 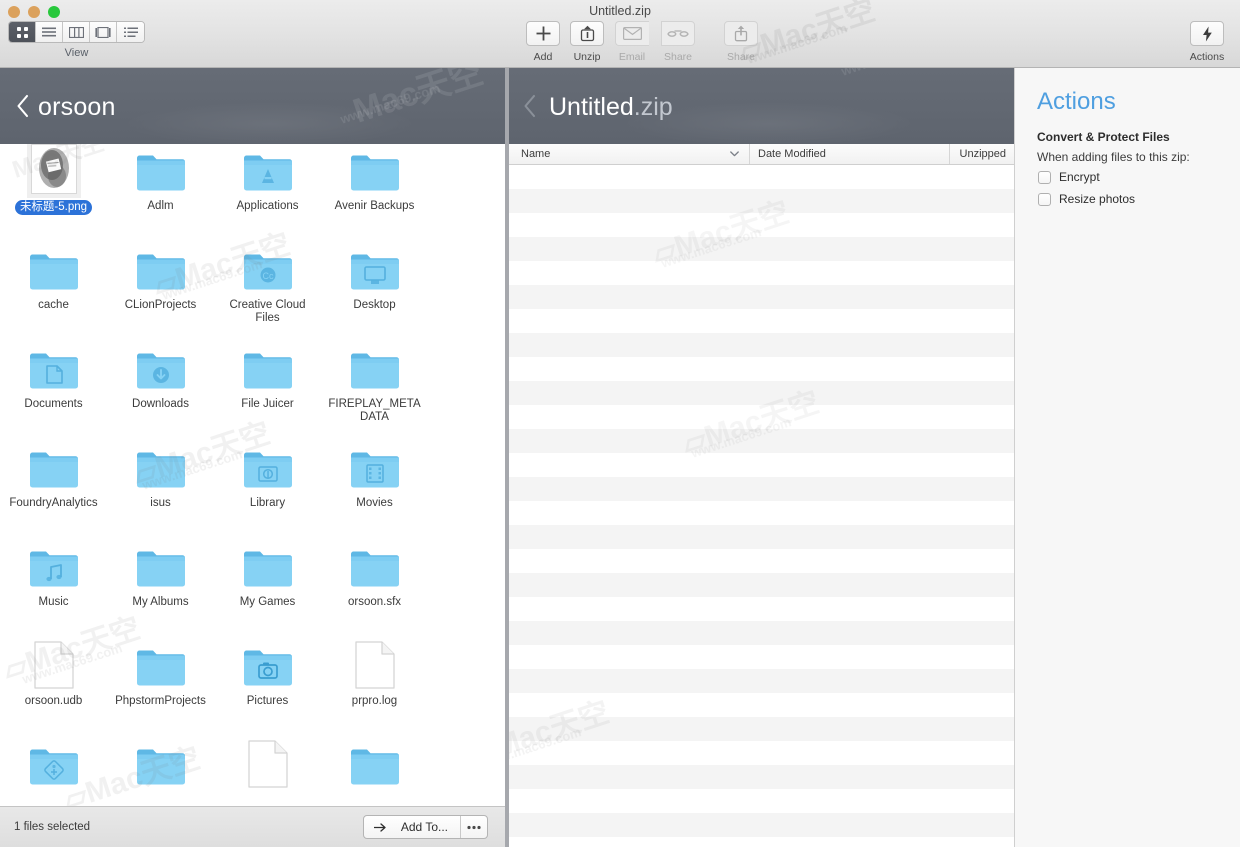 What do you see at coordinates (1044, 177) in the screenshot?
I see `encrypt-checkbox` at bounding box center [1044, 177].